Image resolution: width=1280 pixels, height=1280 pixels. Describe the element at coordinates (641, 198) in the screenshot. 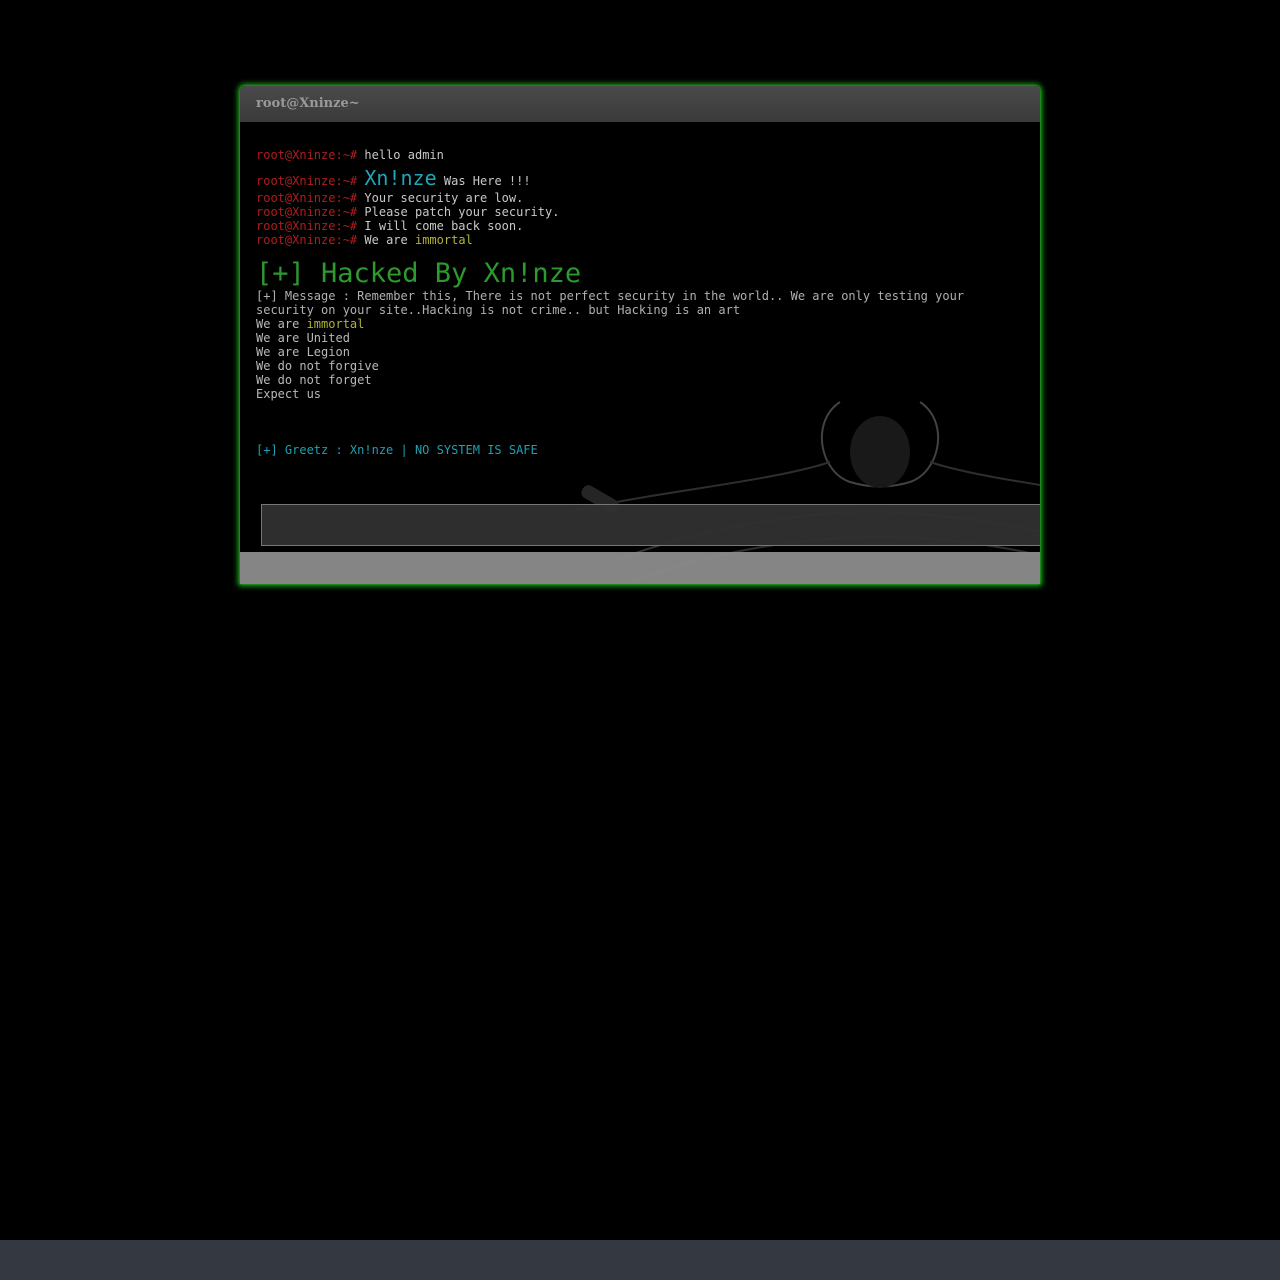

I see `terminal-line: root@Xninze:~# Your security are low.` at that location.